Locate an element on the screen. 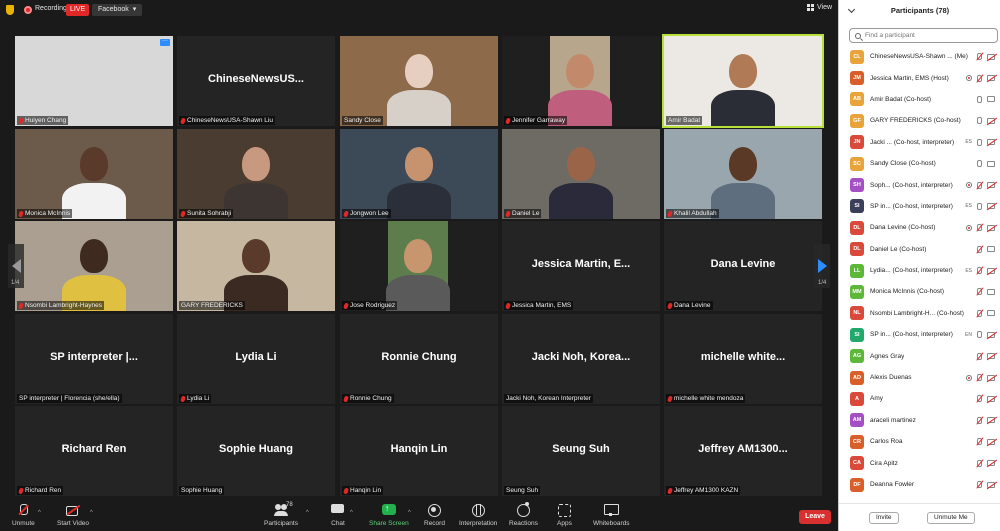 This screenshot has width=1000, height=531. panel-footer: Invite Unmute Me is located at coordinates (919, 517).